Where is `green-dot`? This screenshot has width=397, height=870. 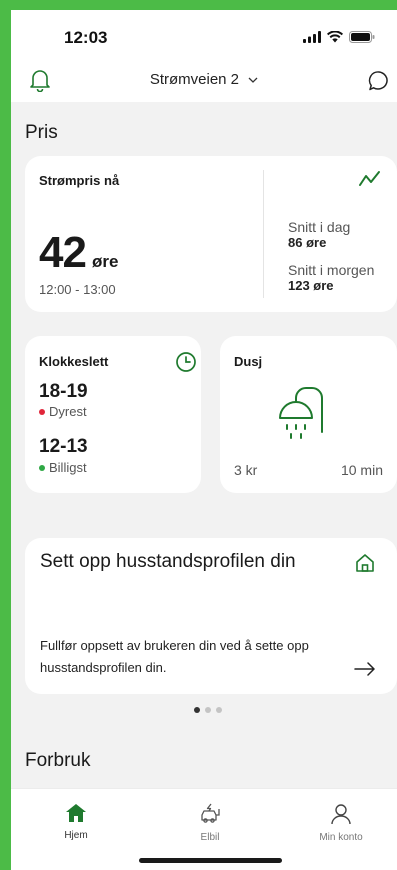
green-dot is located at coordinates (42, 467).